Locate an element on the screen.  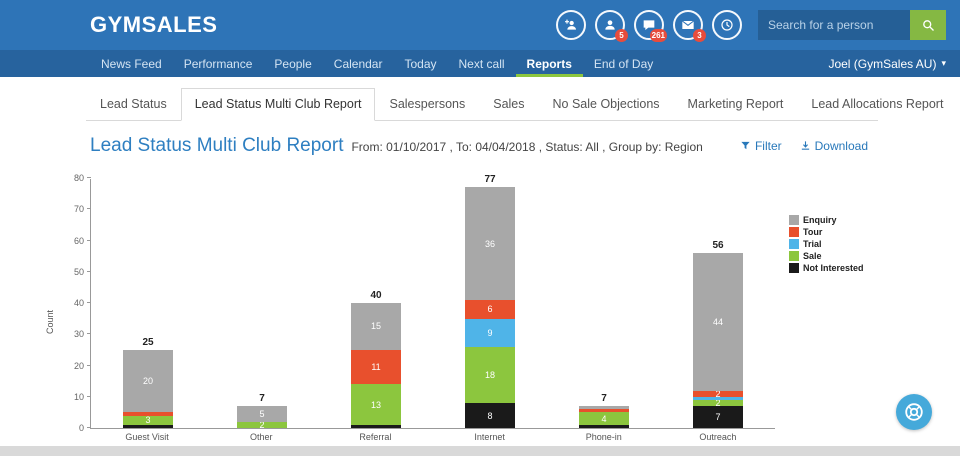
nav-item-performance: Performance is located at coordinates (218, 63).